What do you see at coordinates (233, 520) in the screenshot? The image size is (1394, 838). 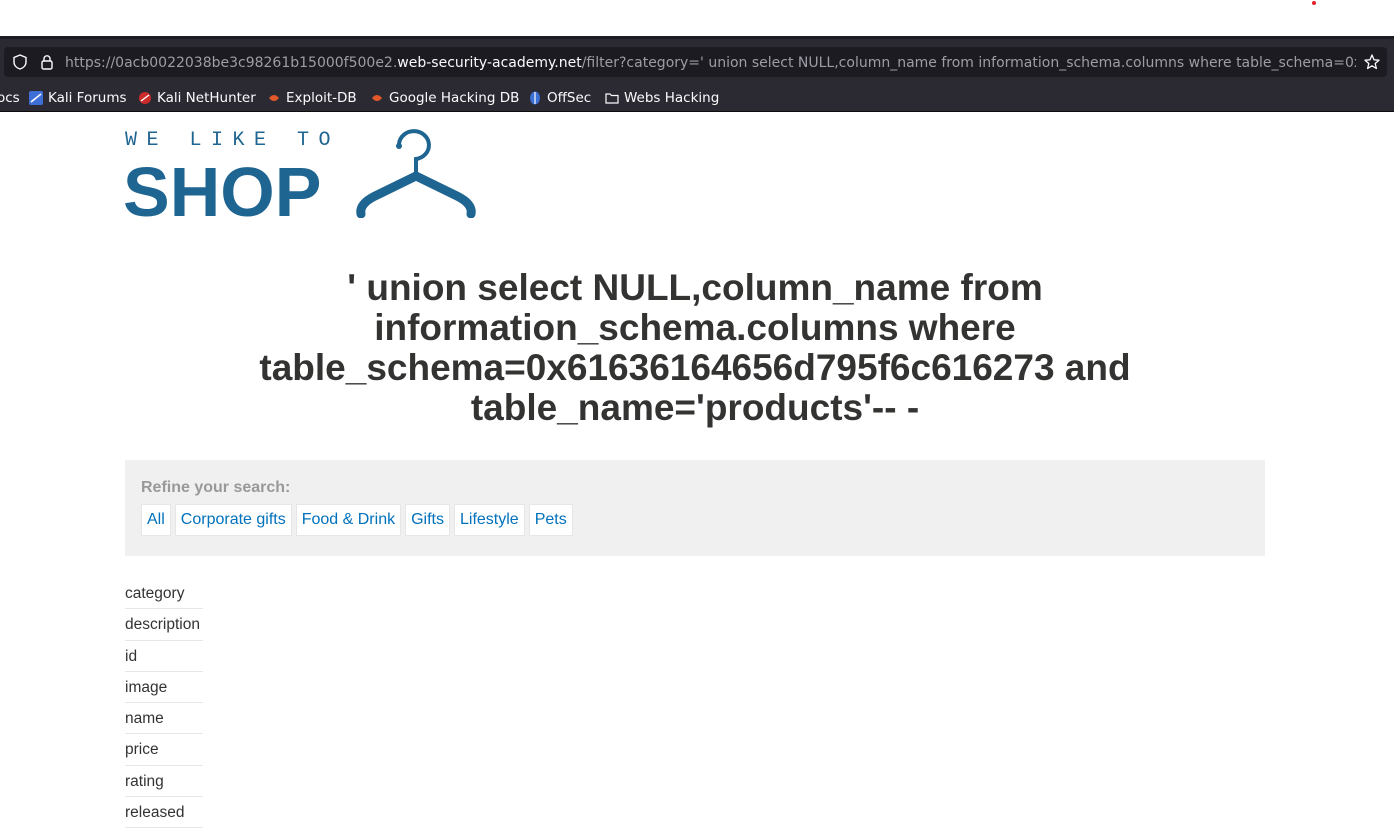 I see `filter-link-corporate-gifts: Corporate gifts` at bounding box center [233, 520].